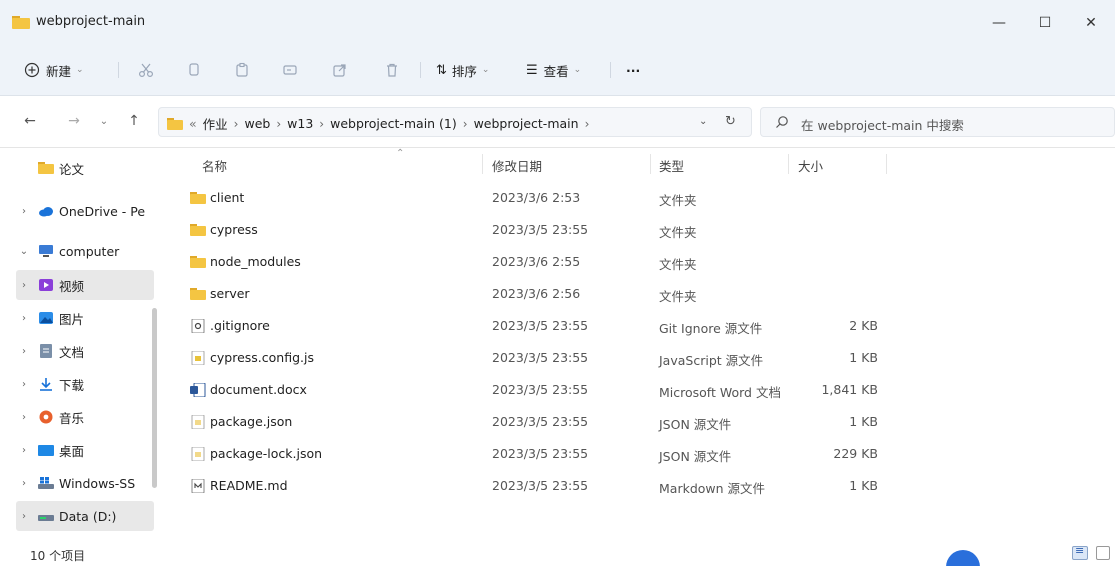 The width and height of the screenshot is (1115, 566). I want to click on sidebar-item-label: Data (D:), so click(88, 516).